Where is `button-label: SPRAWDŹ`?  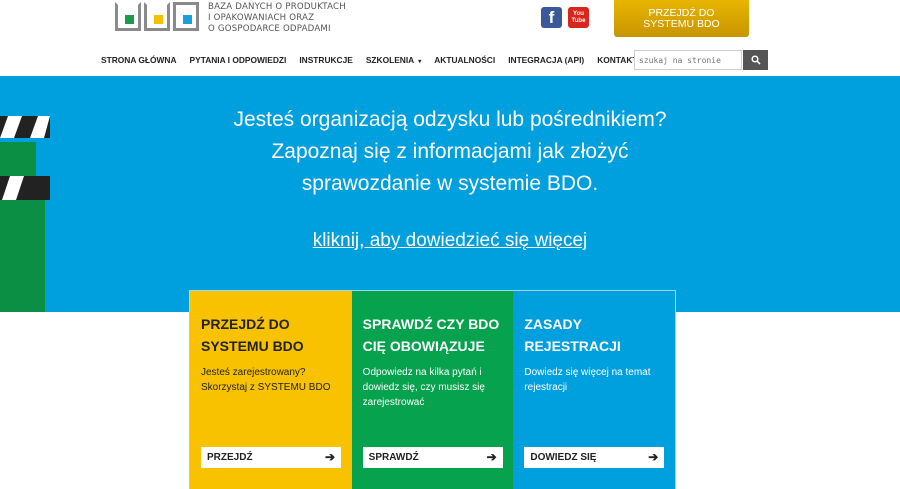 button-label: SPRAWDŹ is located at coordinates (393, 457).